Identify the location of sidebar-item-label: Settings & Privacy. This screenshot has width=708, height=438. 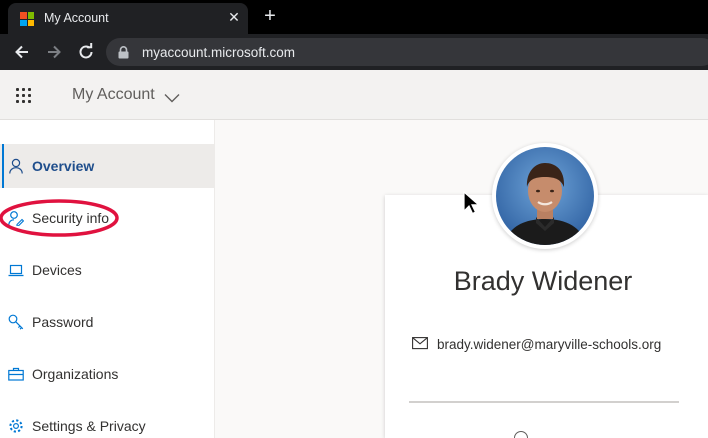
(89, 426).